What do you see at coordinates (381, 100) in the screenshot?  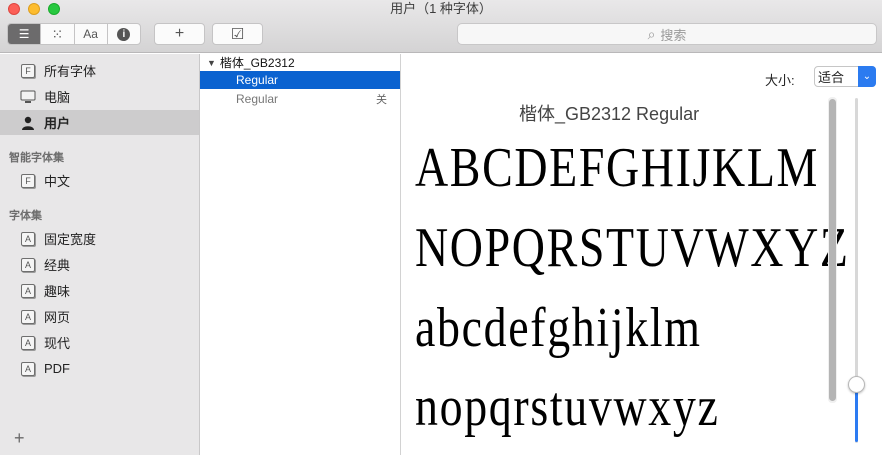 I see `font-disabled-status: 关` at bounding box center [381, 100].